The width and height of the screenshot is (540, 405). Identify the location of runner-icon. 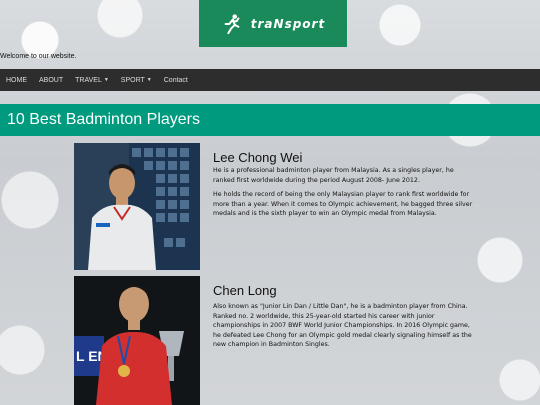
(232, 23).